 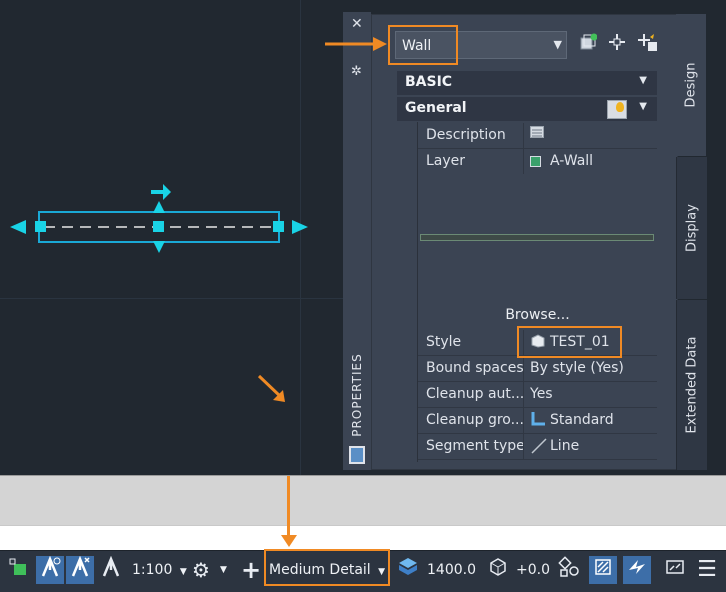 I want to click on hardware-acceleration-icon, so click(x=603, y=570).